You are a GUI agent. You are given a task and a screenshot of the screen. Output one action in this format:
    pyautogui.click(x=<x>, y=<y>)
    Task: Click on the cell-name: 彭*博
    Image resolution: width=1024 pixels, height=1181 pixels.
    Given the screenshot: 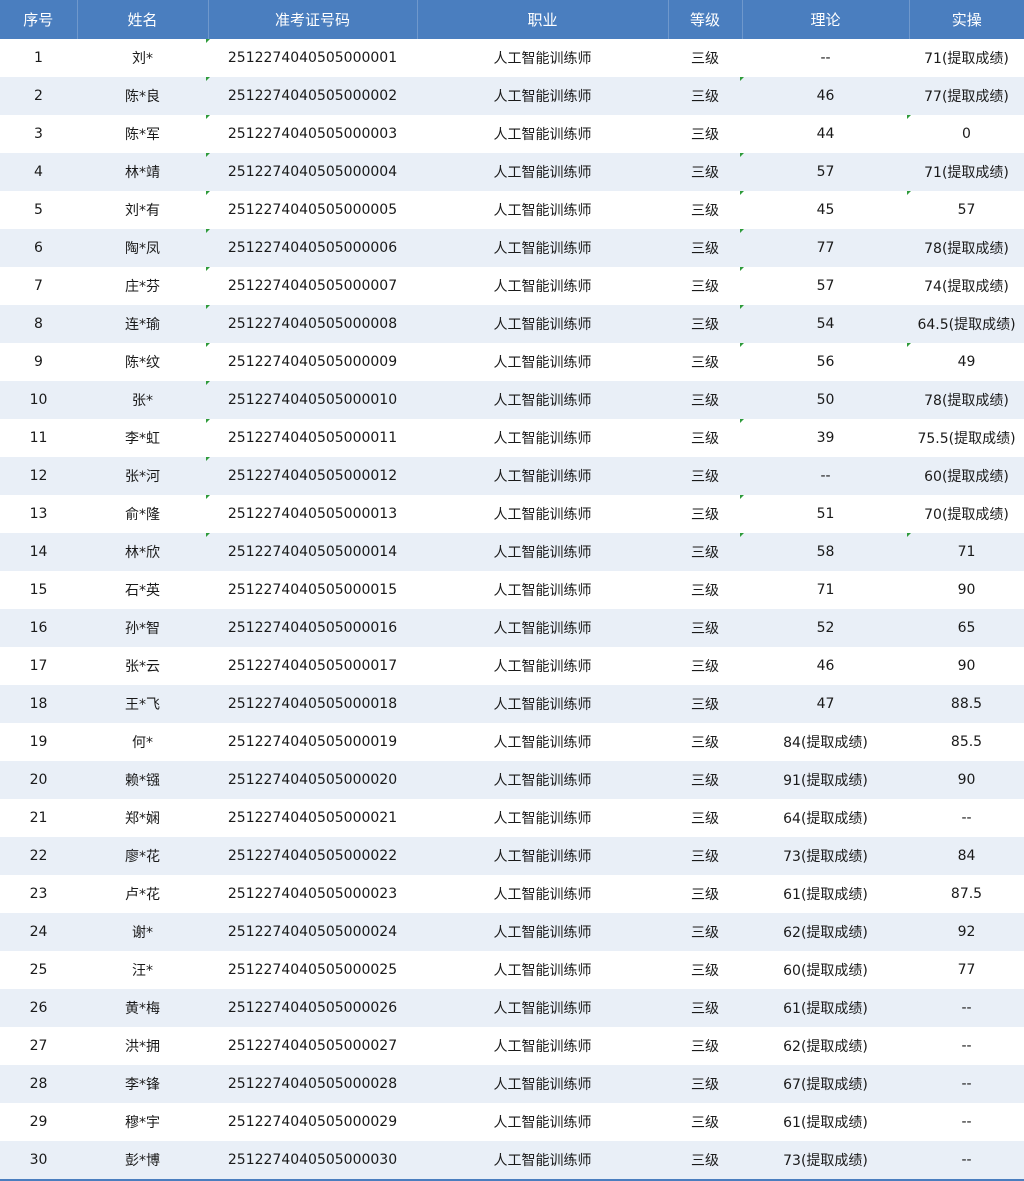 What is the action you would take?
    pyautogui.click(x=142, y=1161)
    